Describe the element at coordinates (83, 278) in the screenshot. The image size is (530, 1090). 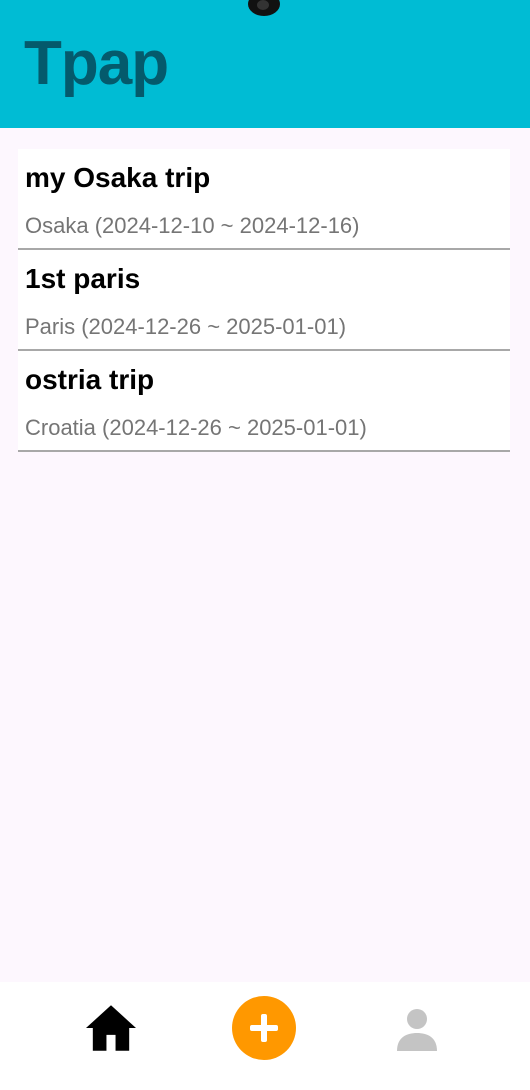
I see `trip-name: 1st paris` at that location.